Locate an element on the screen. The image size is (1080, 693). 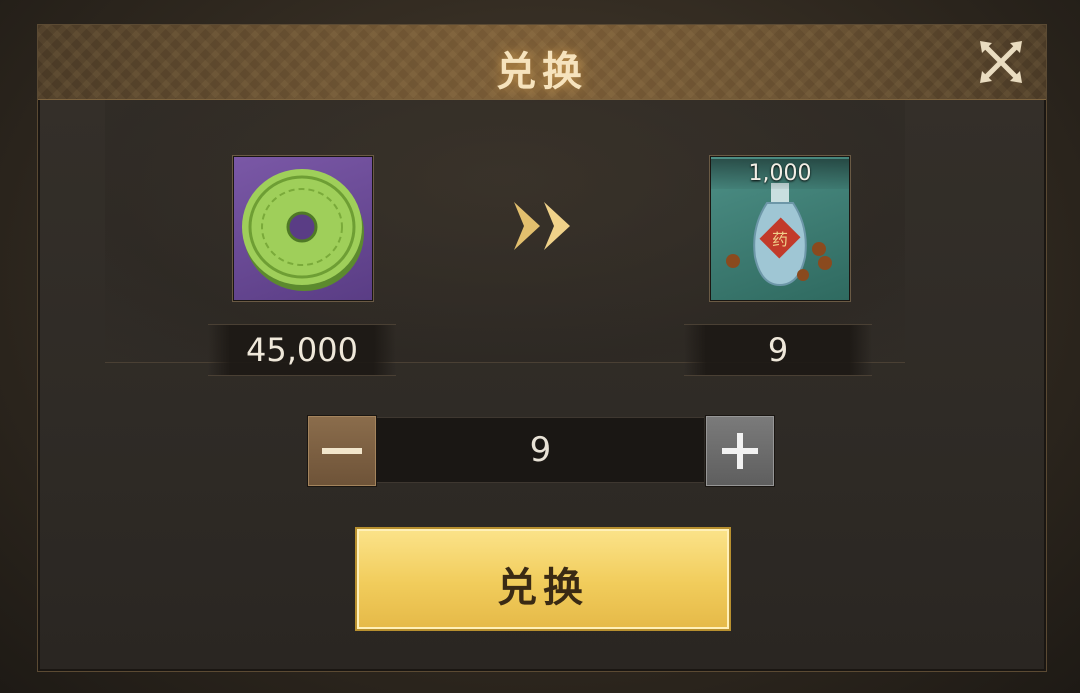
exchange-confirm-button: 兑换 is located at coordinates (543, 579).